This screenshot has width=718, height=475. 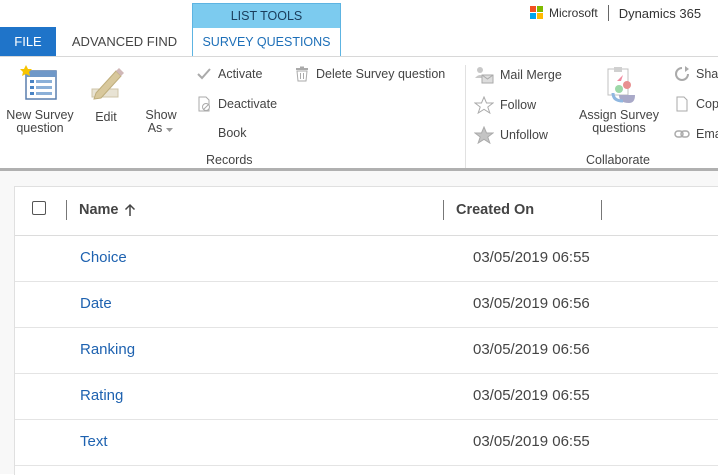 I want to click on collaborate-group-label: Collaborate, so click(x=618, y=160).